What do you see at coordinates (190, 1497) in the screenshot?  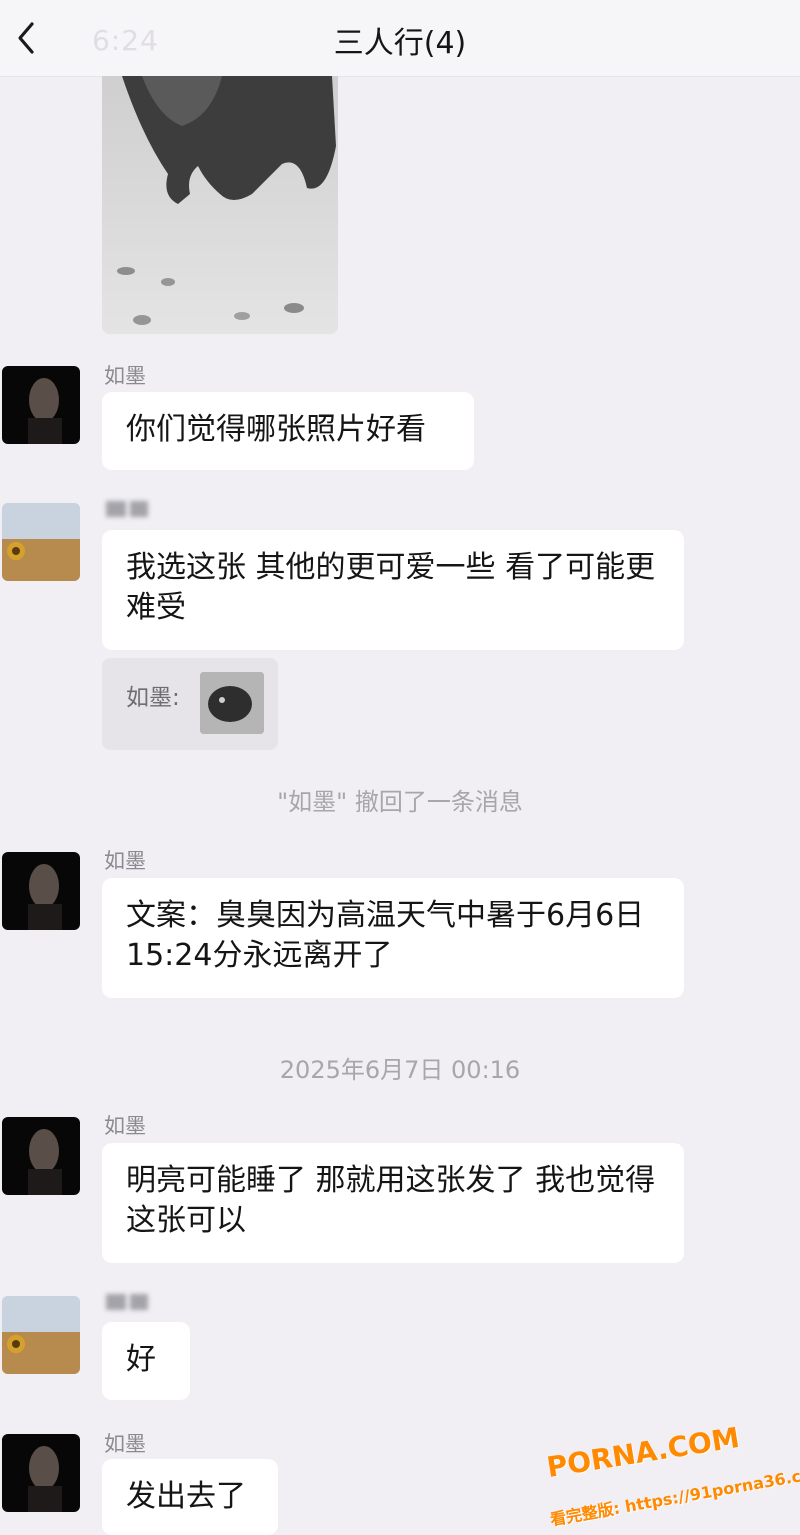 I see `message-bubble: 发出去了` at bounding box center [190, 1497].